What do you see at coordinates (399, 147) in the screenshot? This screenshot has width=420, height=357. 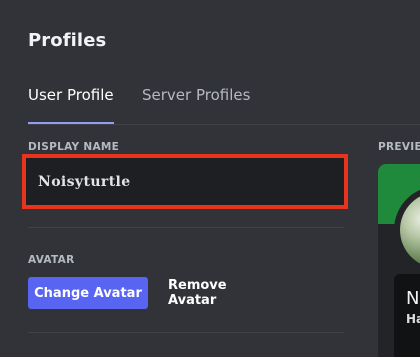 I see `preview-label: PREVIEW` at bounding box center [399, 147].